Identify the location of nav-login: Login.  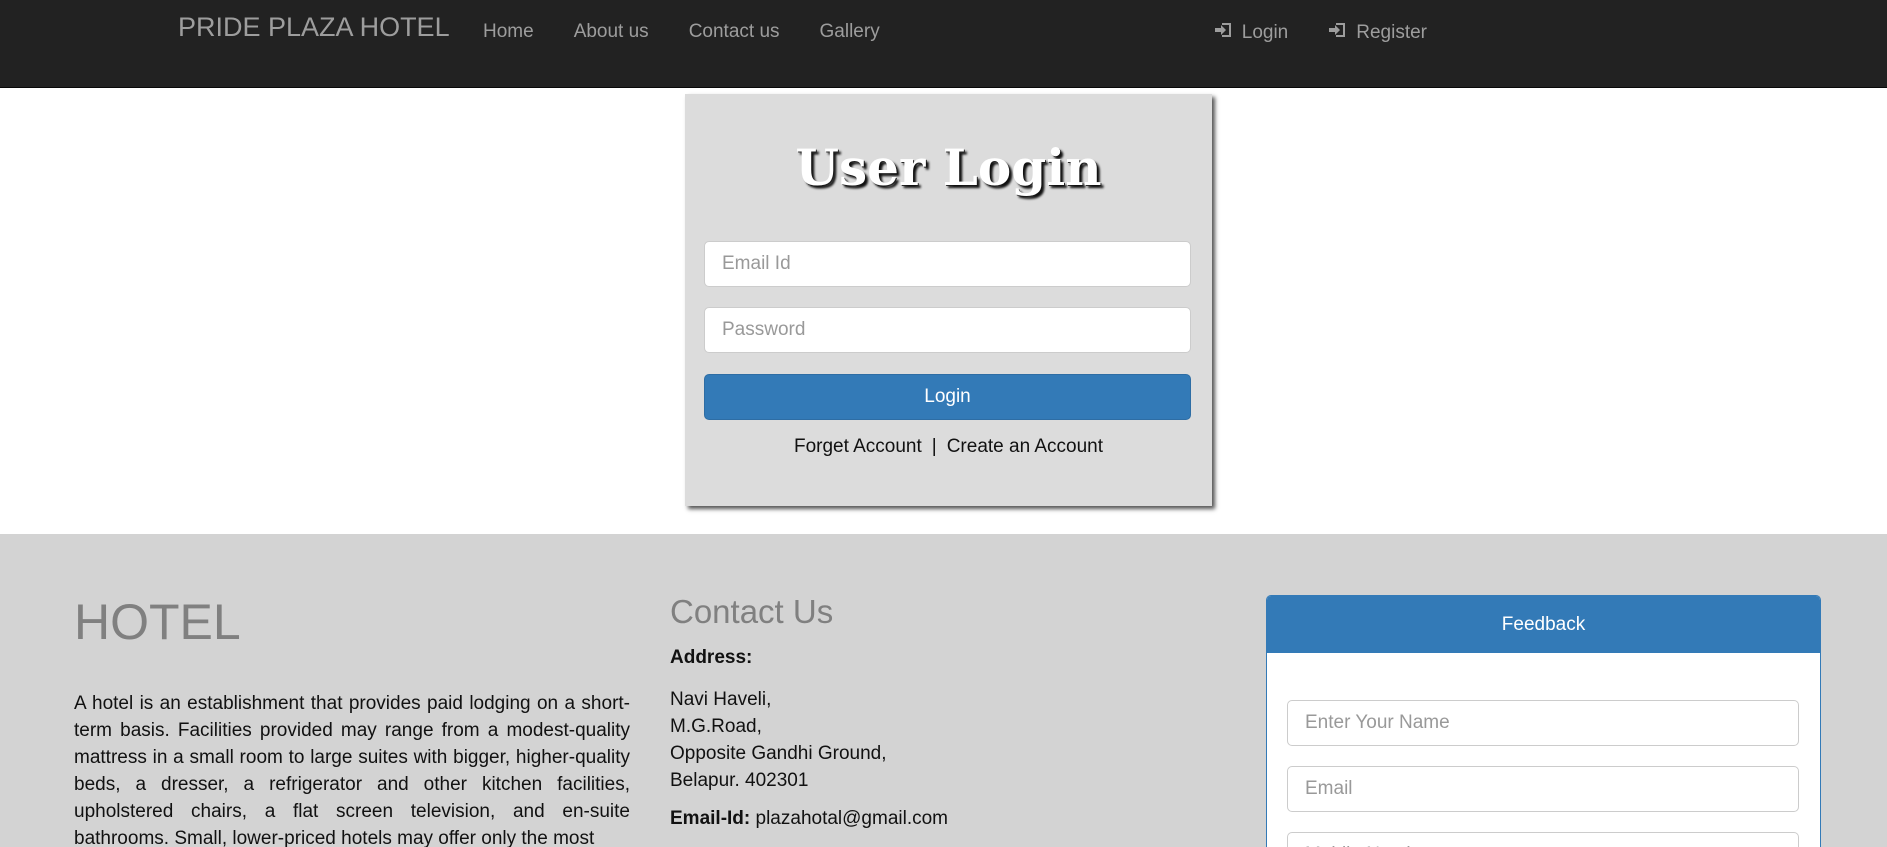
(1251, 33).